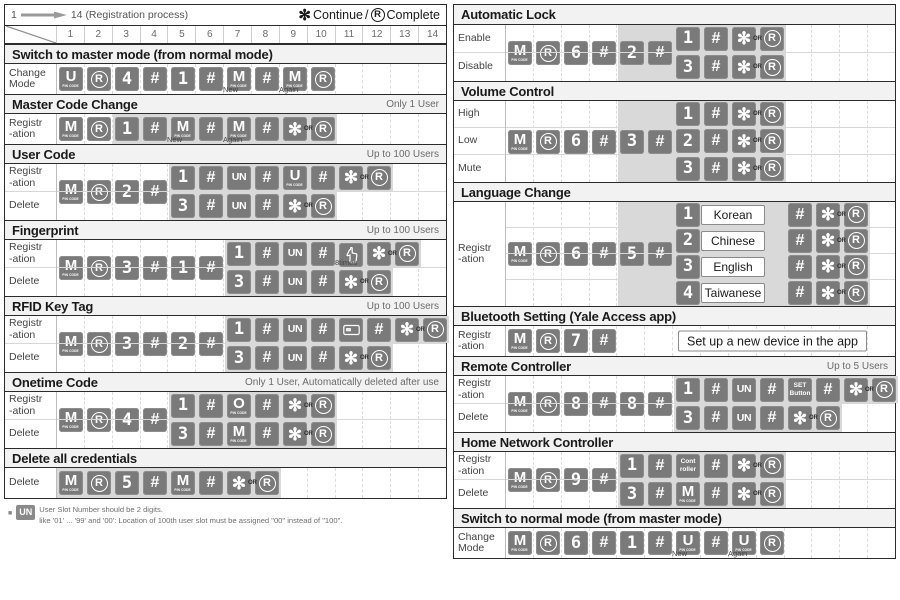  I want to click on key-language-option-1: 1, so click(688, 214).